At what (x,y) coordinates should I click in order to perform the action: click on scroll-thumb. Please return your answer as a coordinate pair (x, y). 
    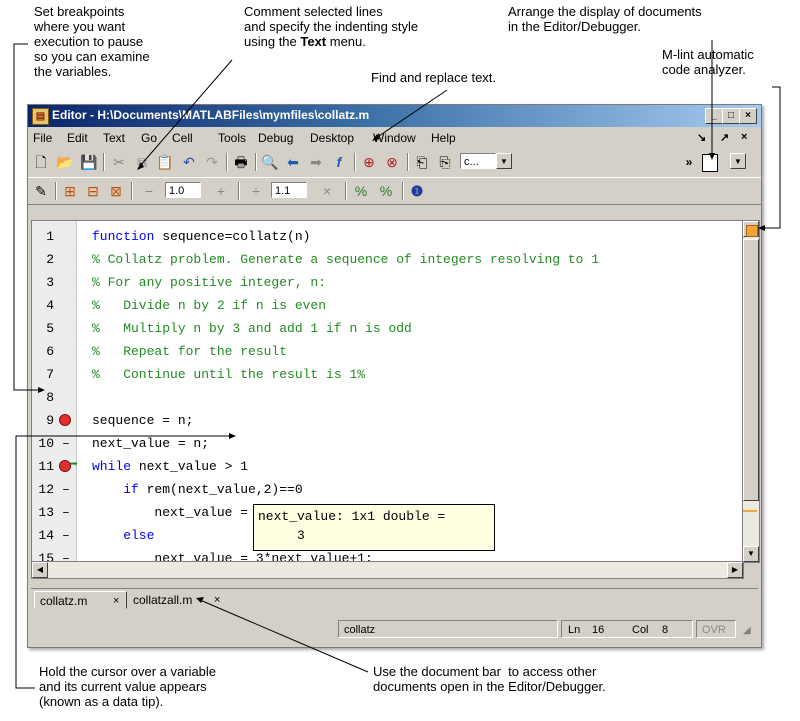
    Looking at the image, I should click on (751, 370).